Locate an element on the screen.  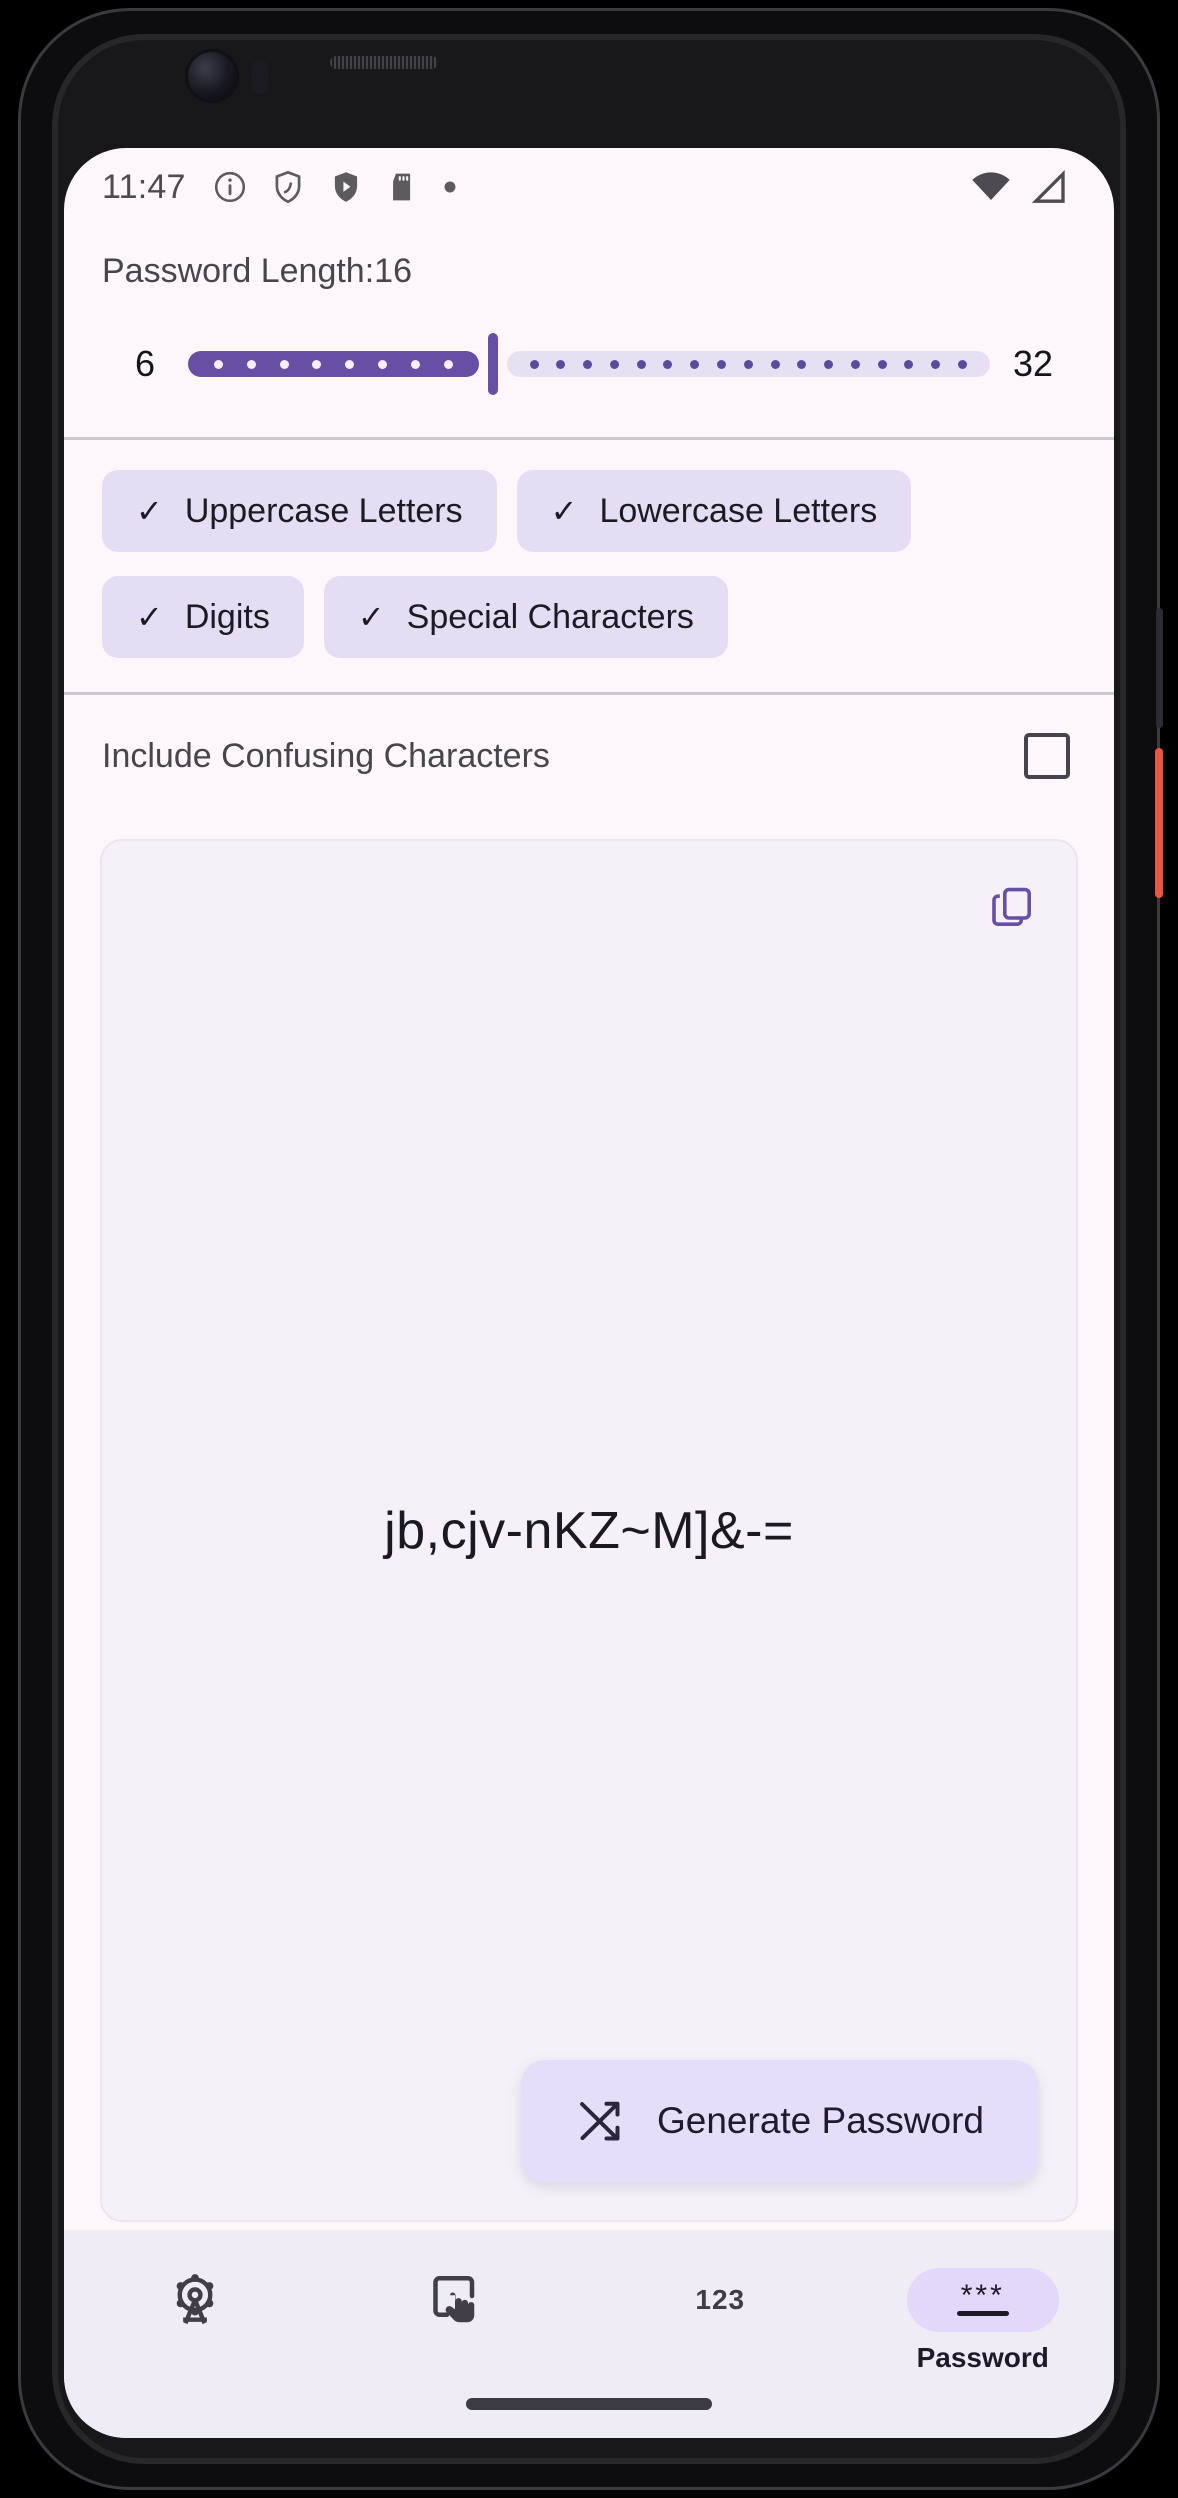
nav-pill-digits: 123 is located at coordinates (720, 2300).